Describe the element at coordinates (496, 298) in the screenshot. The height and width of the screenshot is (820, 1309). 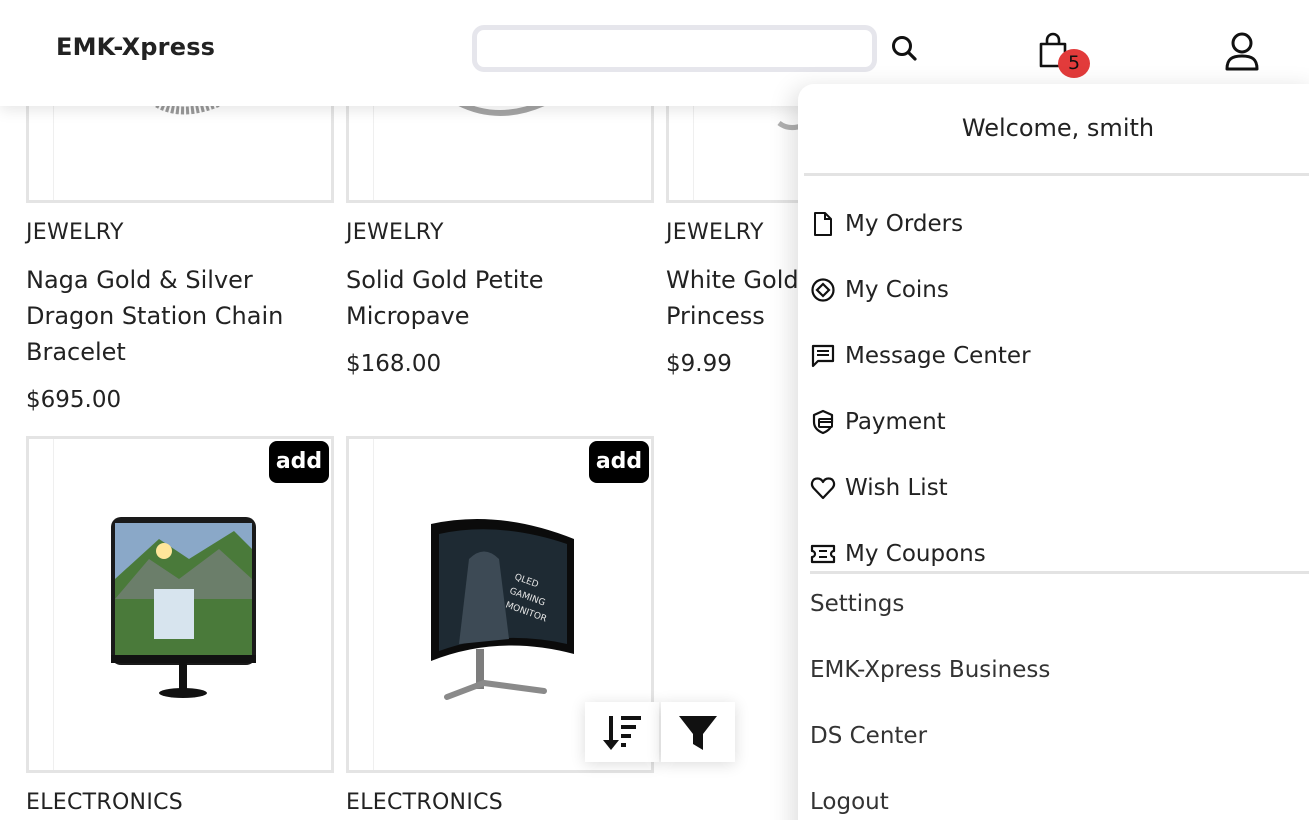
I see `product-title: Solid Gold Petite Micropave` at that location.